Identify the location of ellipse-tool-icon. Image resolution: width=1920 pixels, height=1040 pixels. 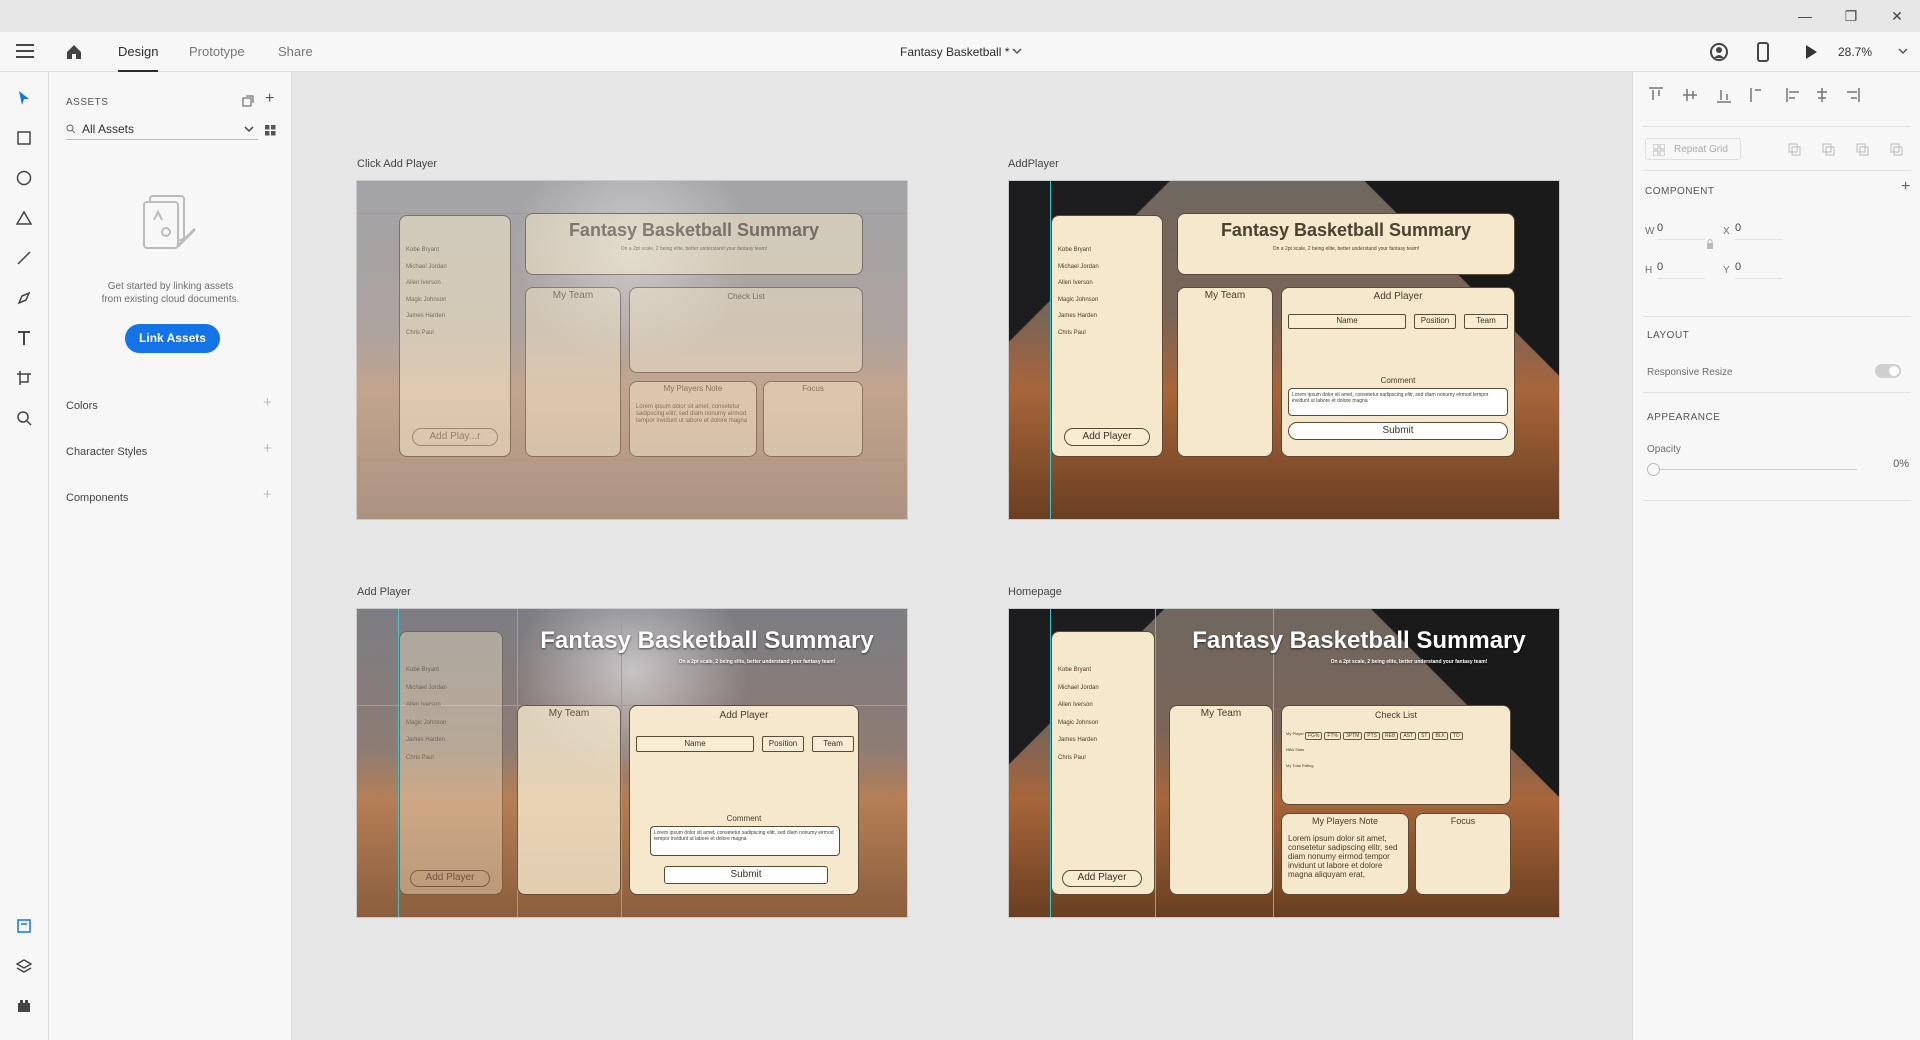
(24, 178).